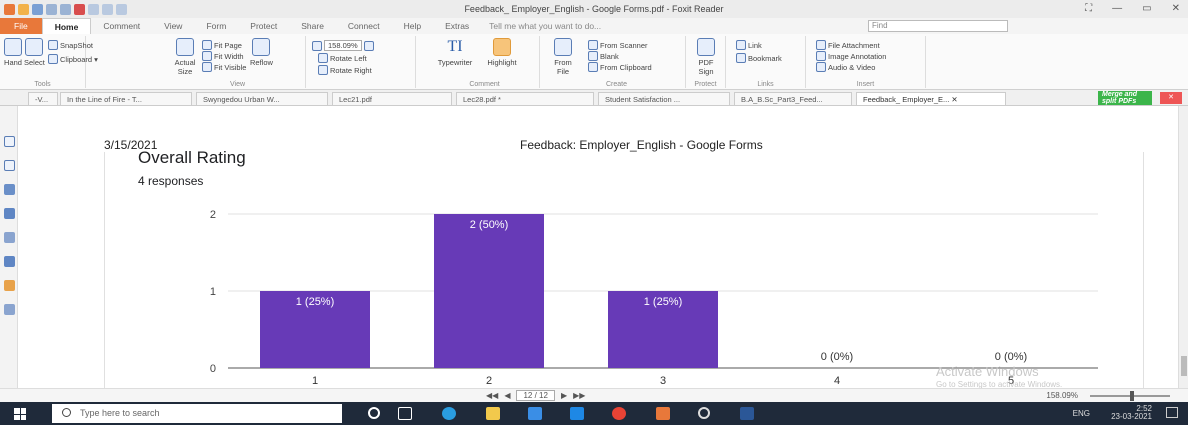  What do you see at coordinates (345, 70) in the screenshot?
I see `rotate-right-button: Rotate Right` at bounding box center [345, 70].